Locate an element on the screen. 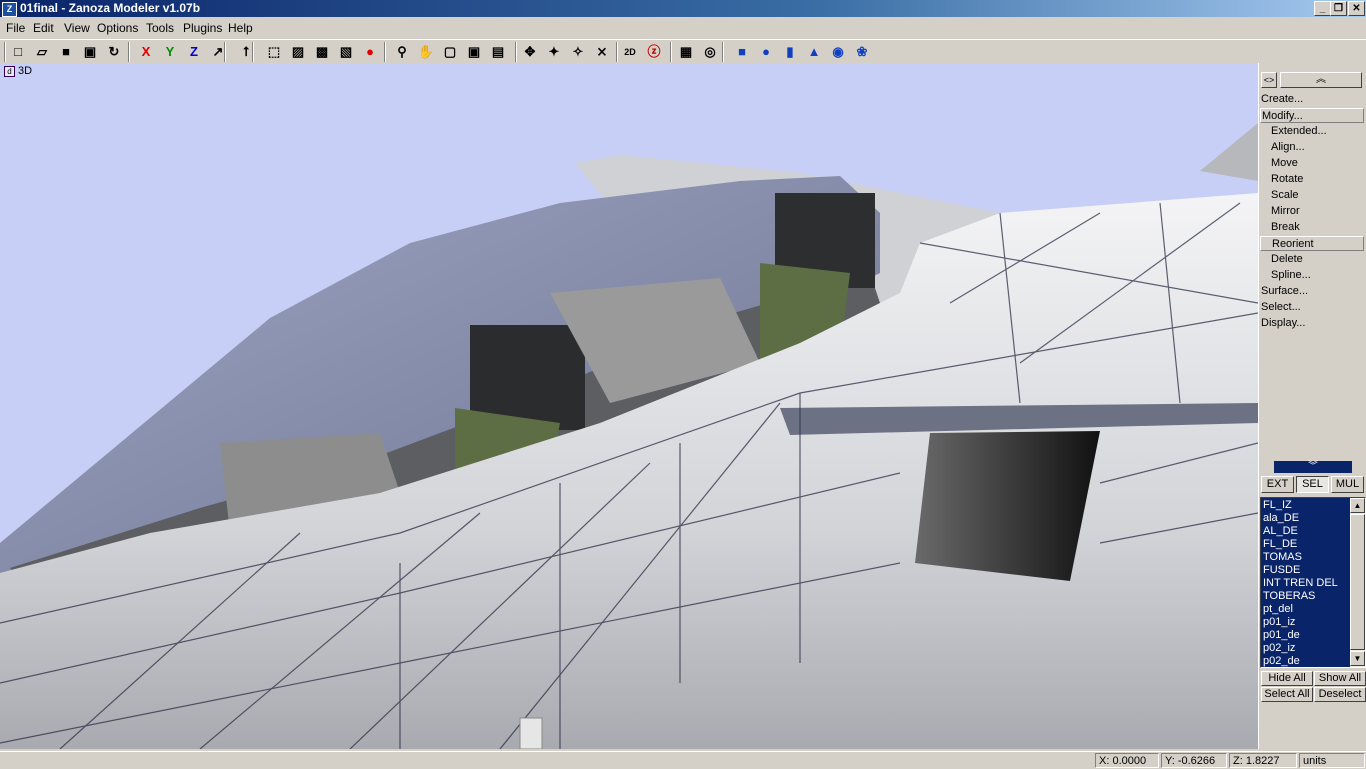 This screenshot has width=1366, height=769. list-item: pt_del is located at coordinates (1278, 609).